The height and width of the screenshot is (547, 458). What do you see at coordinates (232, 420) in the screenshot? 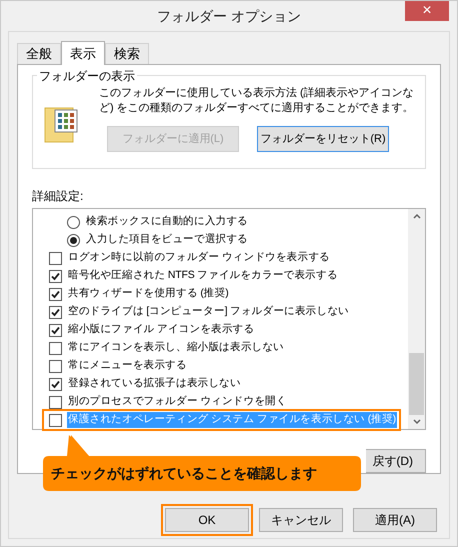
I see `item-label: 保護されたオペレーティング システム ファイルを表示しない (推奨)` at bounding box center [232, 420].